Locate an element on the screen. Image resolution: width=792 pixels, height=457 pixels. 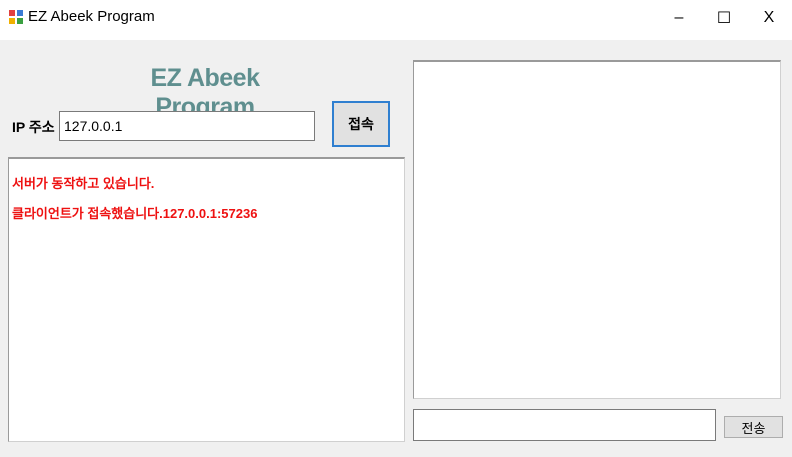
maximize-icon: ☐ is located at coordinates (724, 18).